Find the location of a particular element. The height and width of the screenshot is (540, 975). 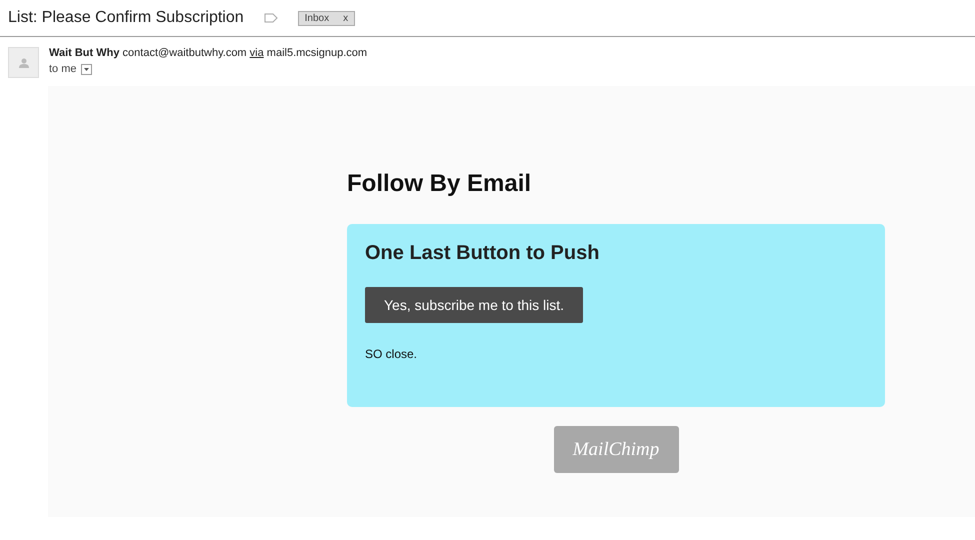

via-link: via is located at coordinates (257, 53).